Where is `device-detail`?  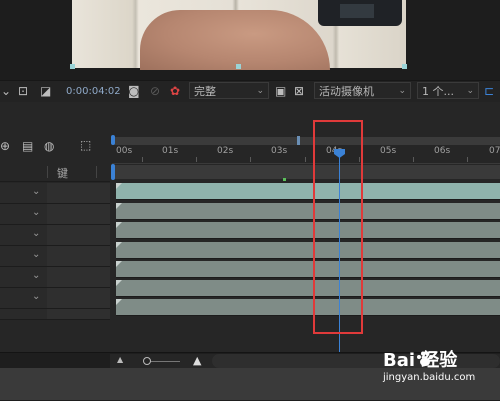 device-detail is located at coordinates (357, 11).